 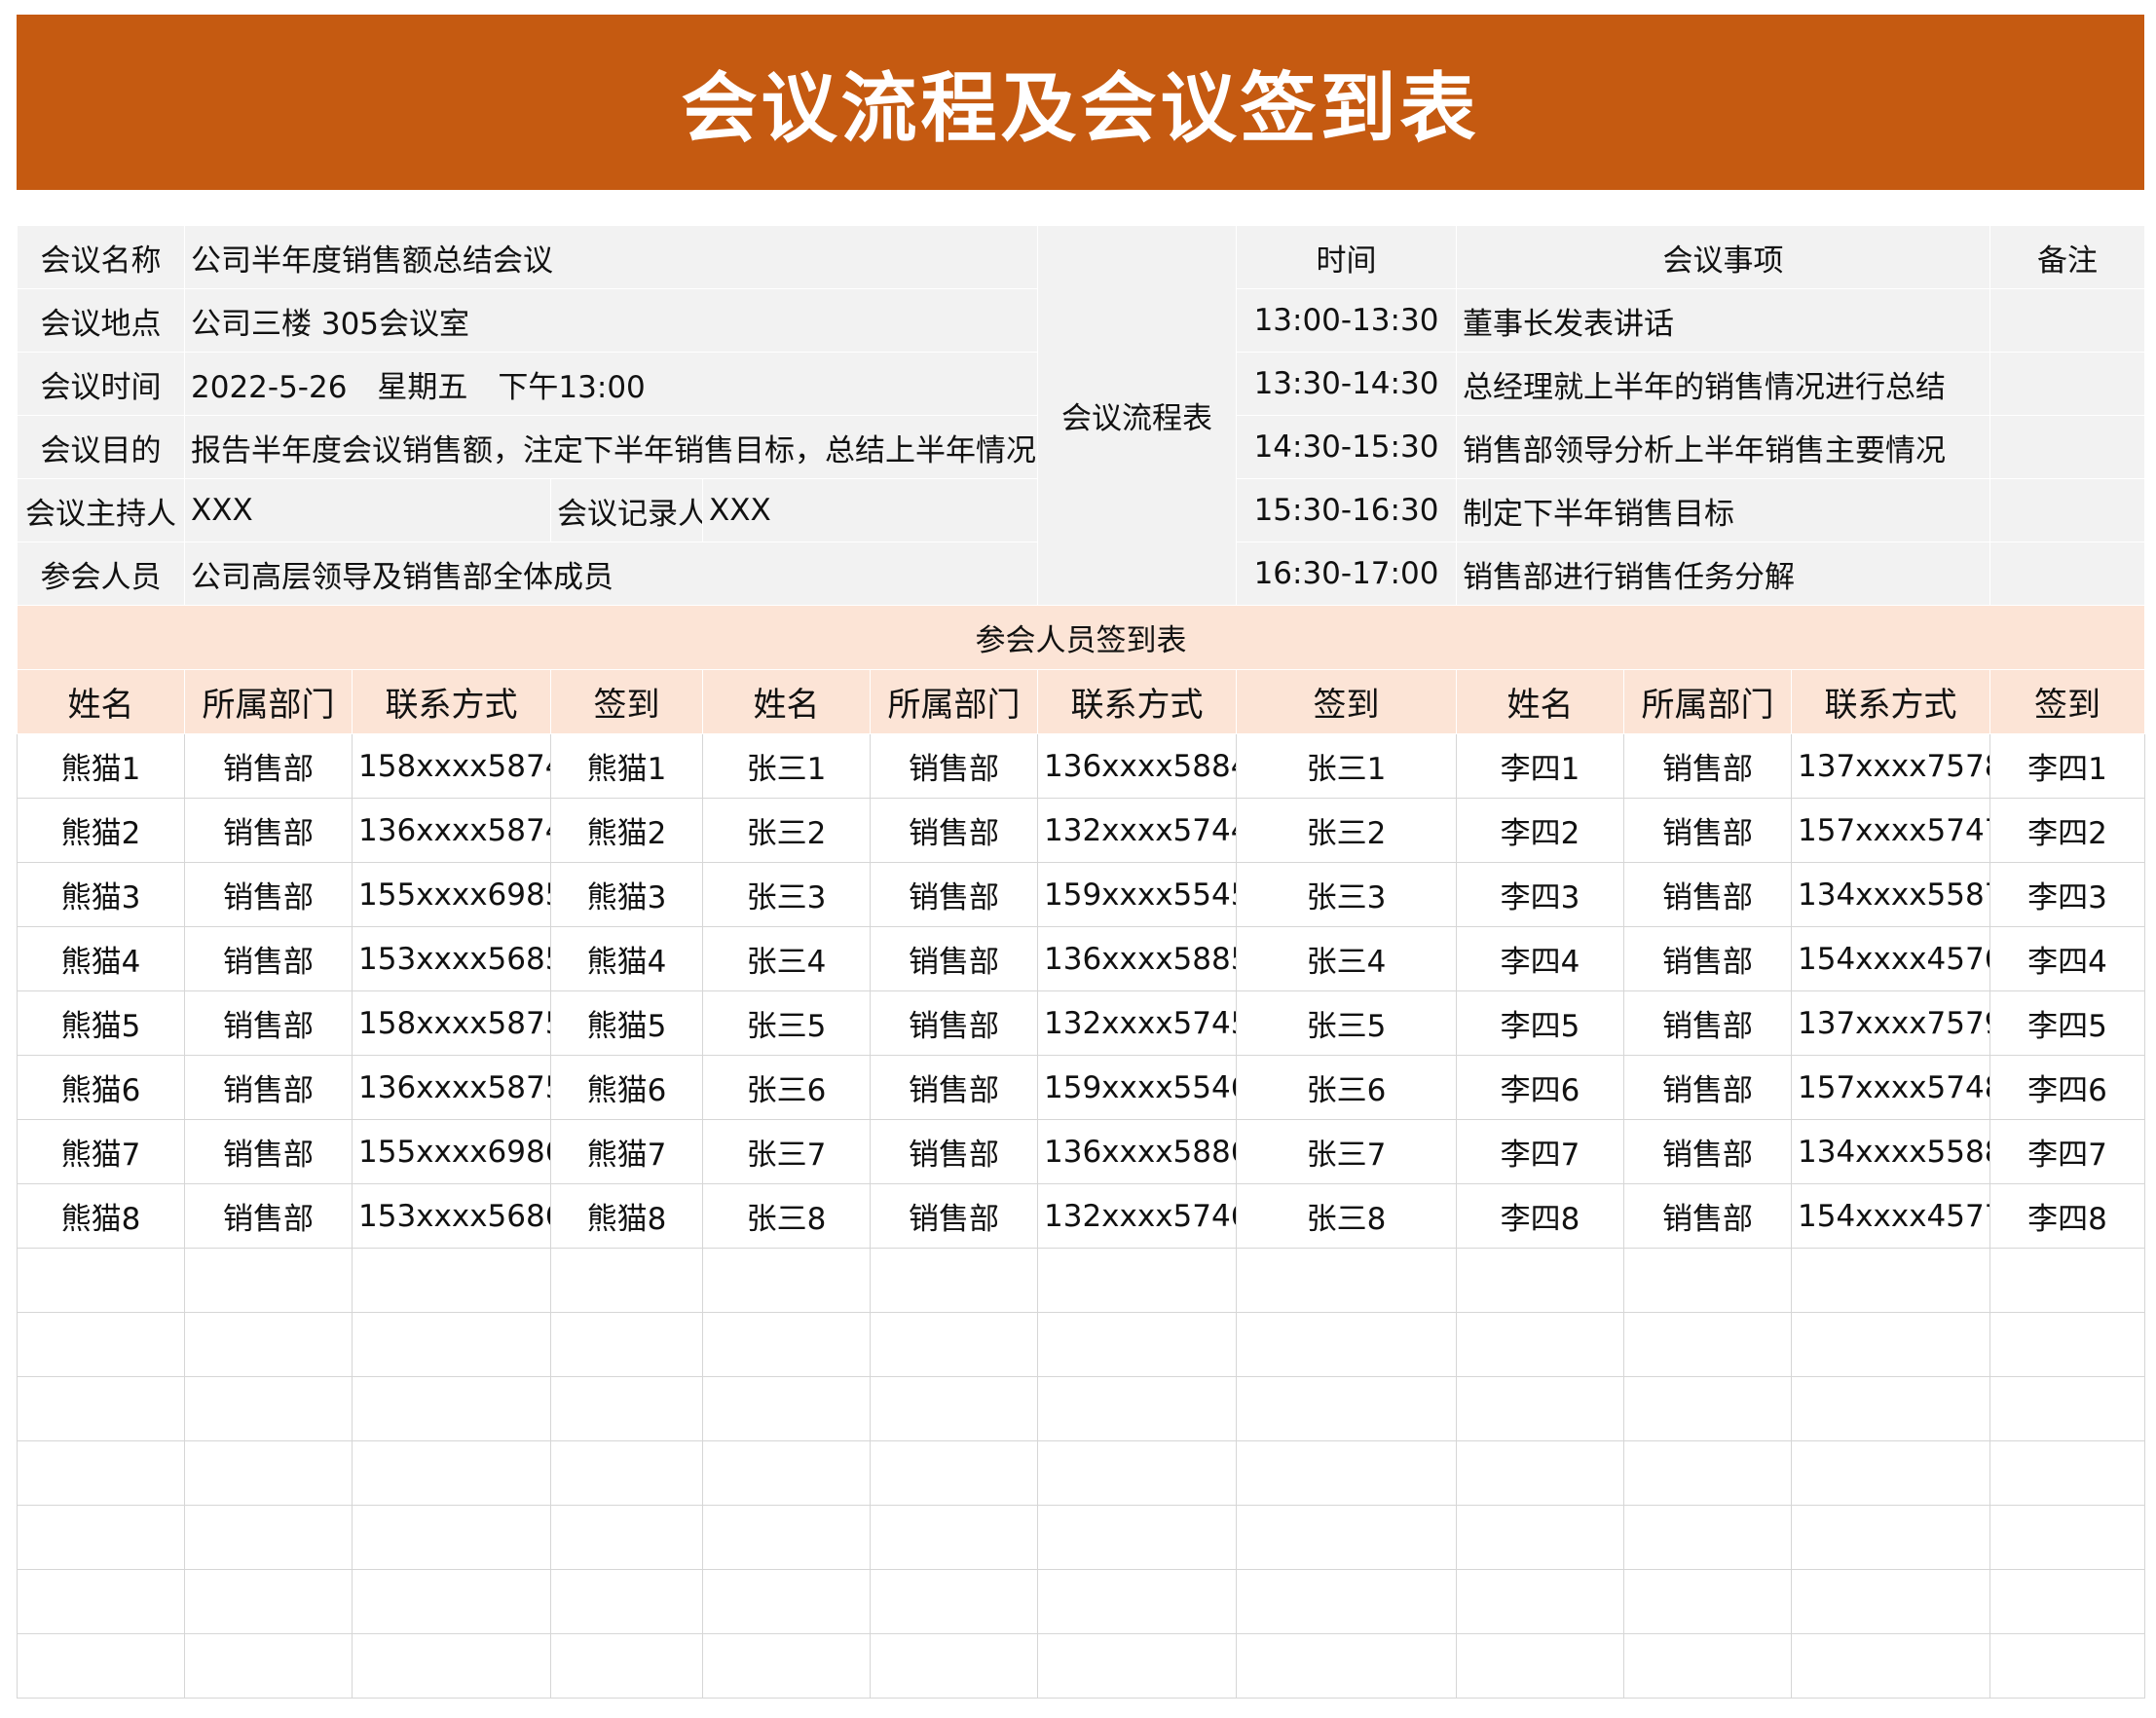 I want to click on signature-cell: 熊猫2, so click(x=627, y=831).